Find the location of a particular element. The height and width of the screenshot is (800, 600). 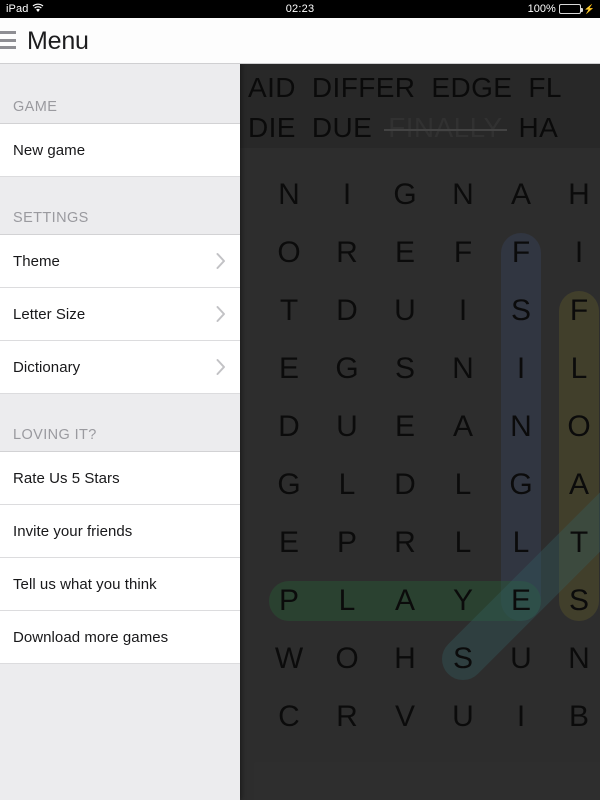

nav-bar: Menu is located at coordinates (300, 41).